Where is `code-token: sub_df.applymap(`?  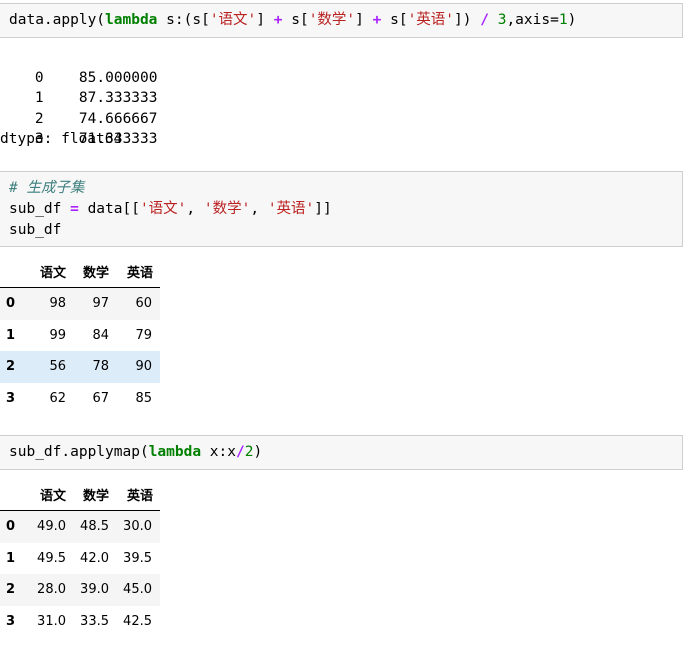
code-token: sub_df.applymap( is located at coordinates (79, 452).